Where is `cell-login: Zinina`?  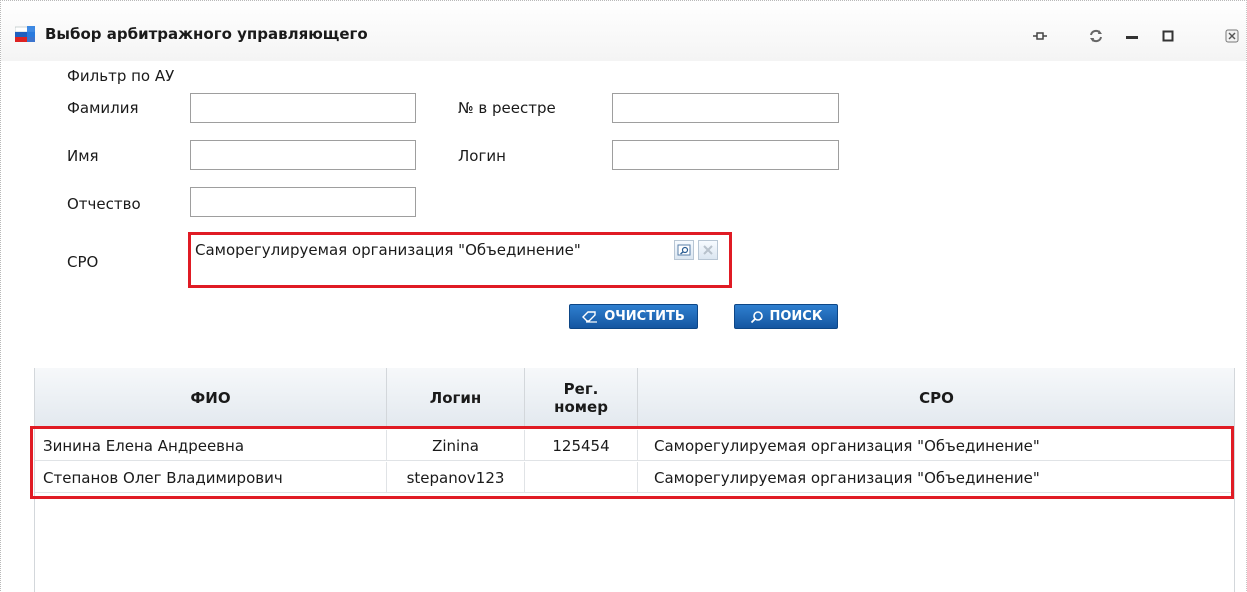 cell-login: Zinina is located at coordinates (456, 445).